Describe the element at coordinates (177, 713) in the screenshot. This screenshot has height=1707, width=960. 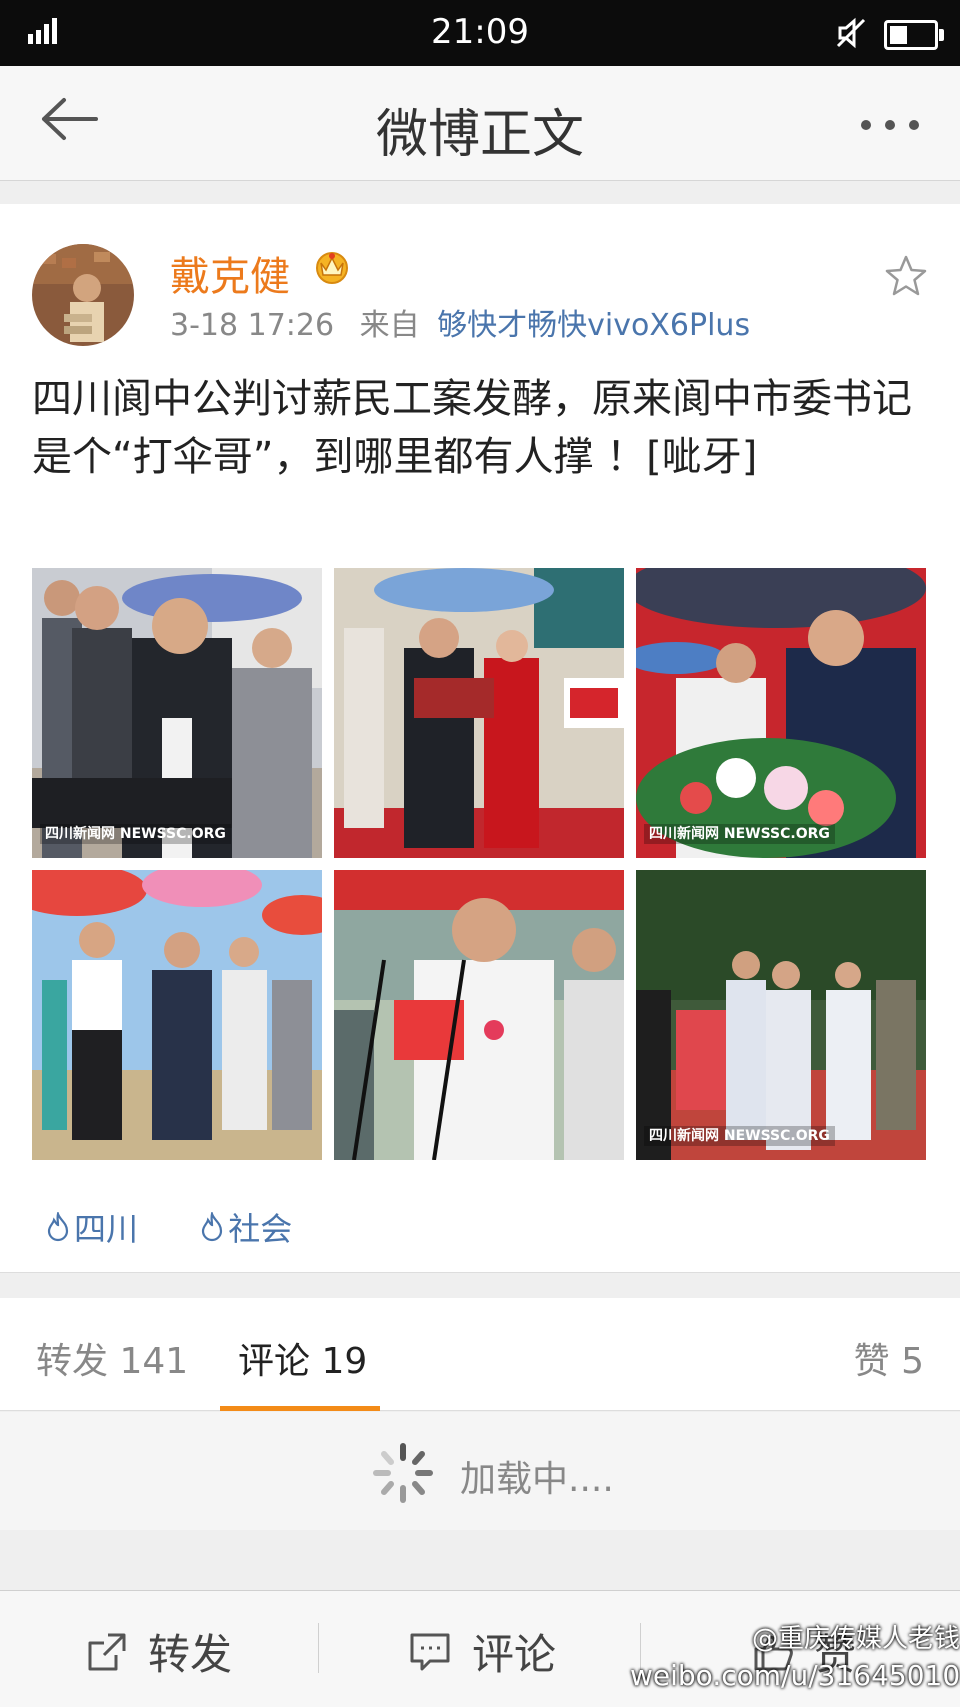
I see `post-image-1: 四川新闻网 NEWSSC.ORG` at that location.